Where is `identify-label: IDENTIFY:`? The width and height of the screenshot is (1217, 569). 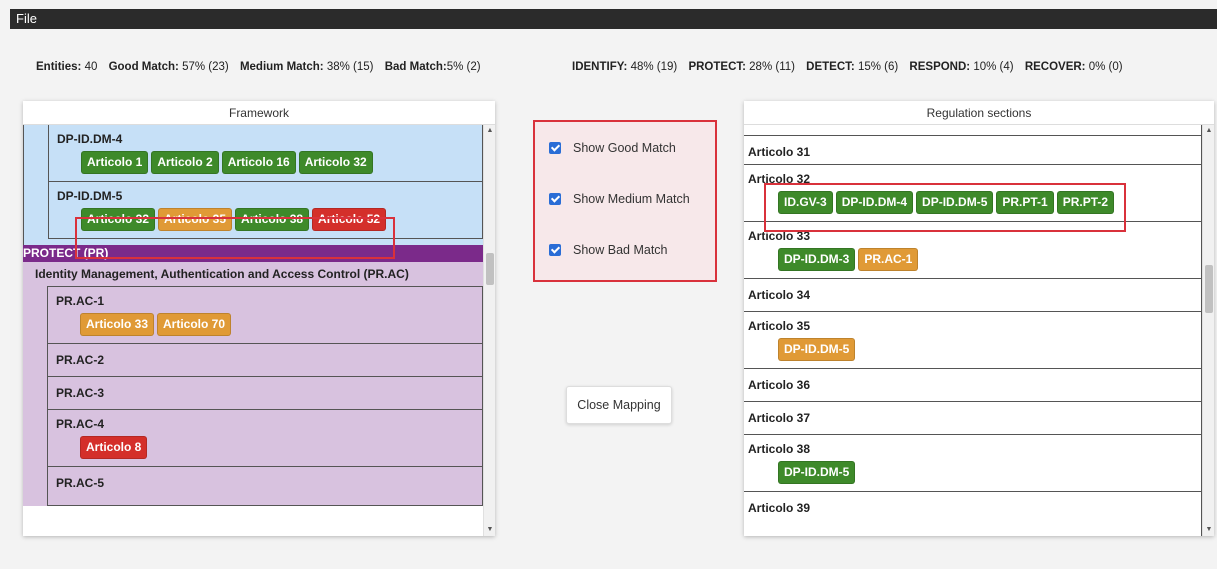 identify-label: IDENTIFY: is located at coordinates (600, 67).